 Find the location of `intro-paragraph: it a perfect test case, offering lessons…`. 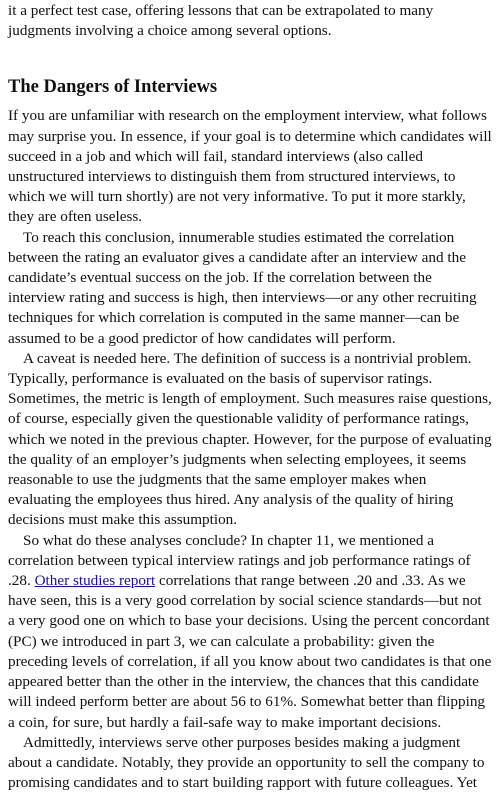

intro-paragraph: it a perfect test case, offering lessons… is located at coordinates (221, 21).